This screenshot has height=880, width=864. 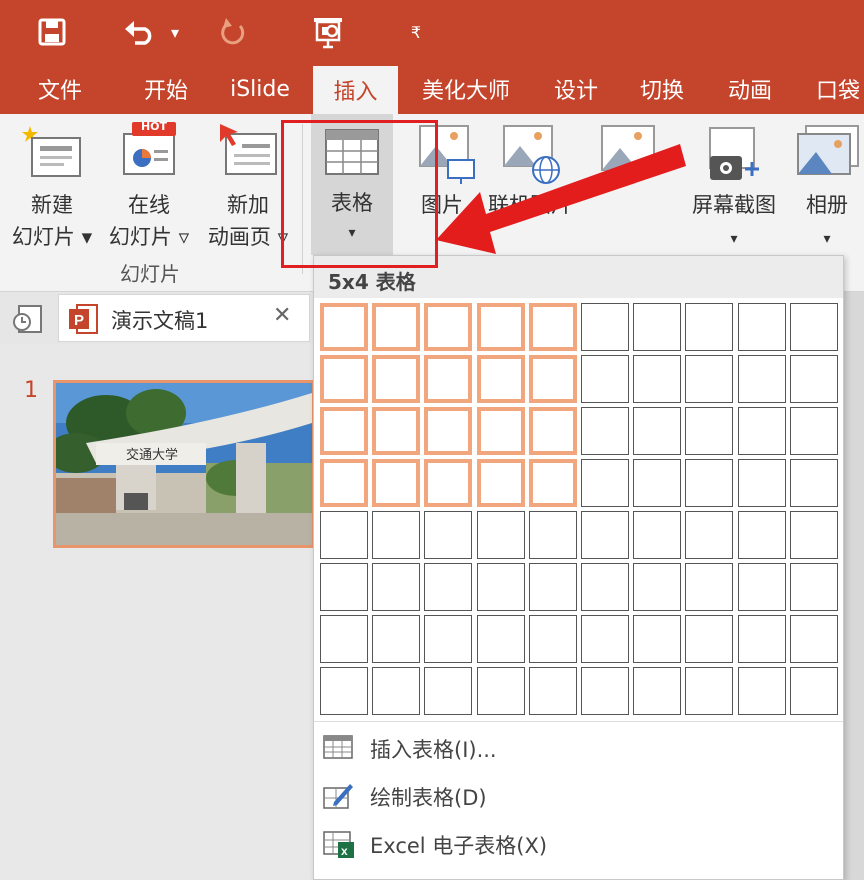 I want to click on start-from-beginning-icon, so click(x=328, y=32).